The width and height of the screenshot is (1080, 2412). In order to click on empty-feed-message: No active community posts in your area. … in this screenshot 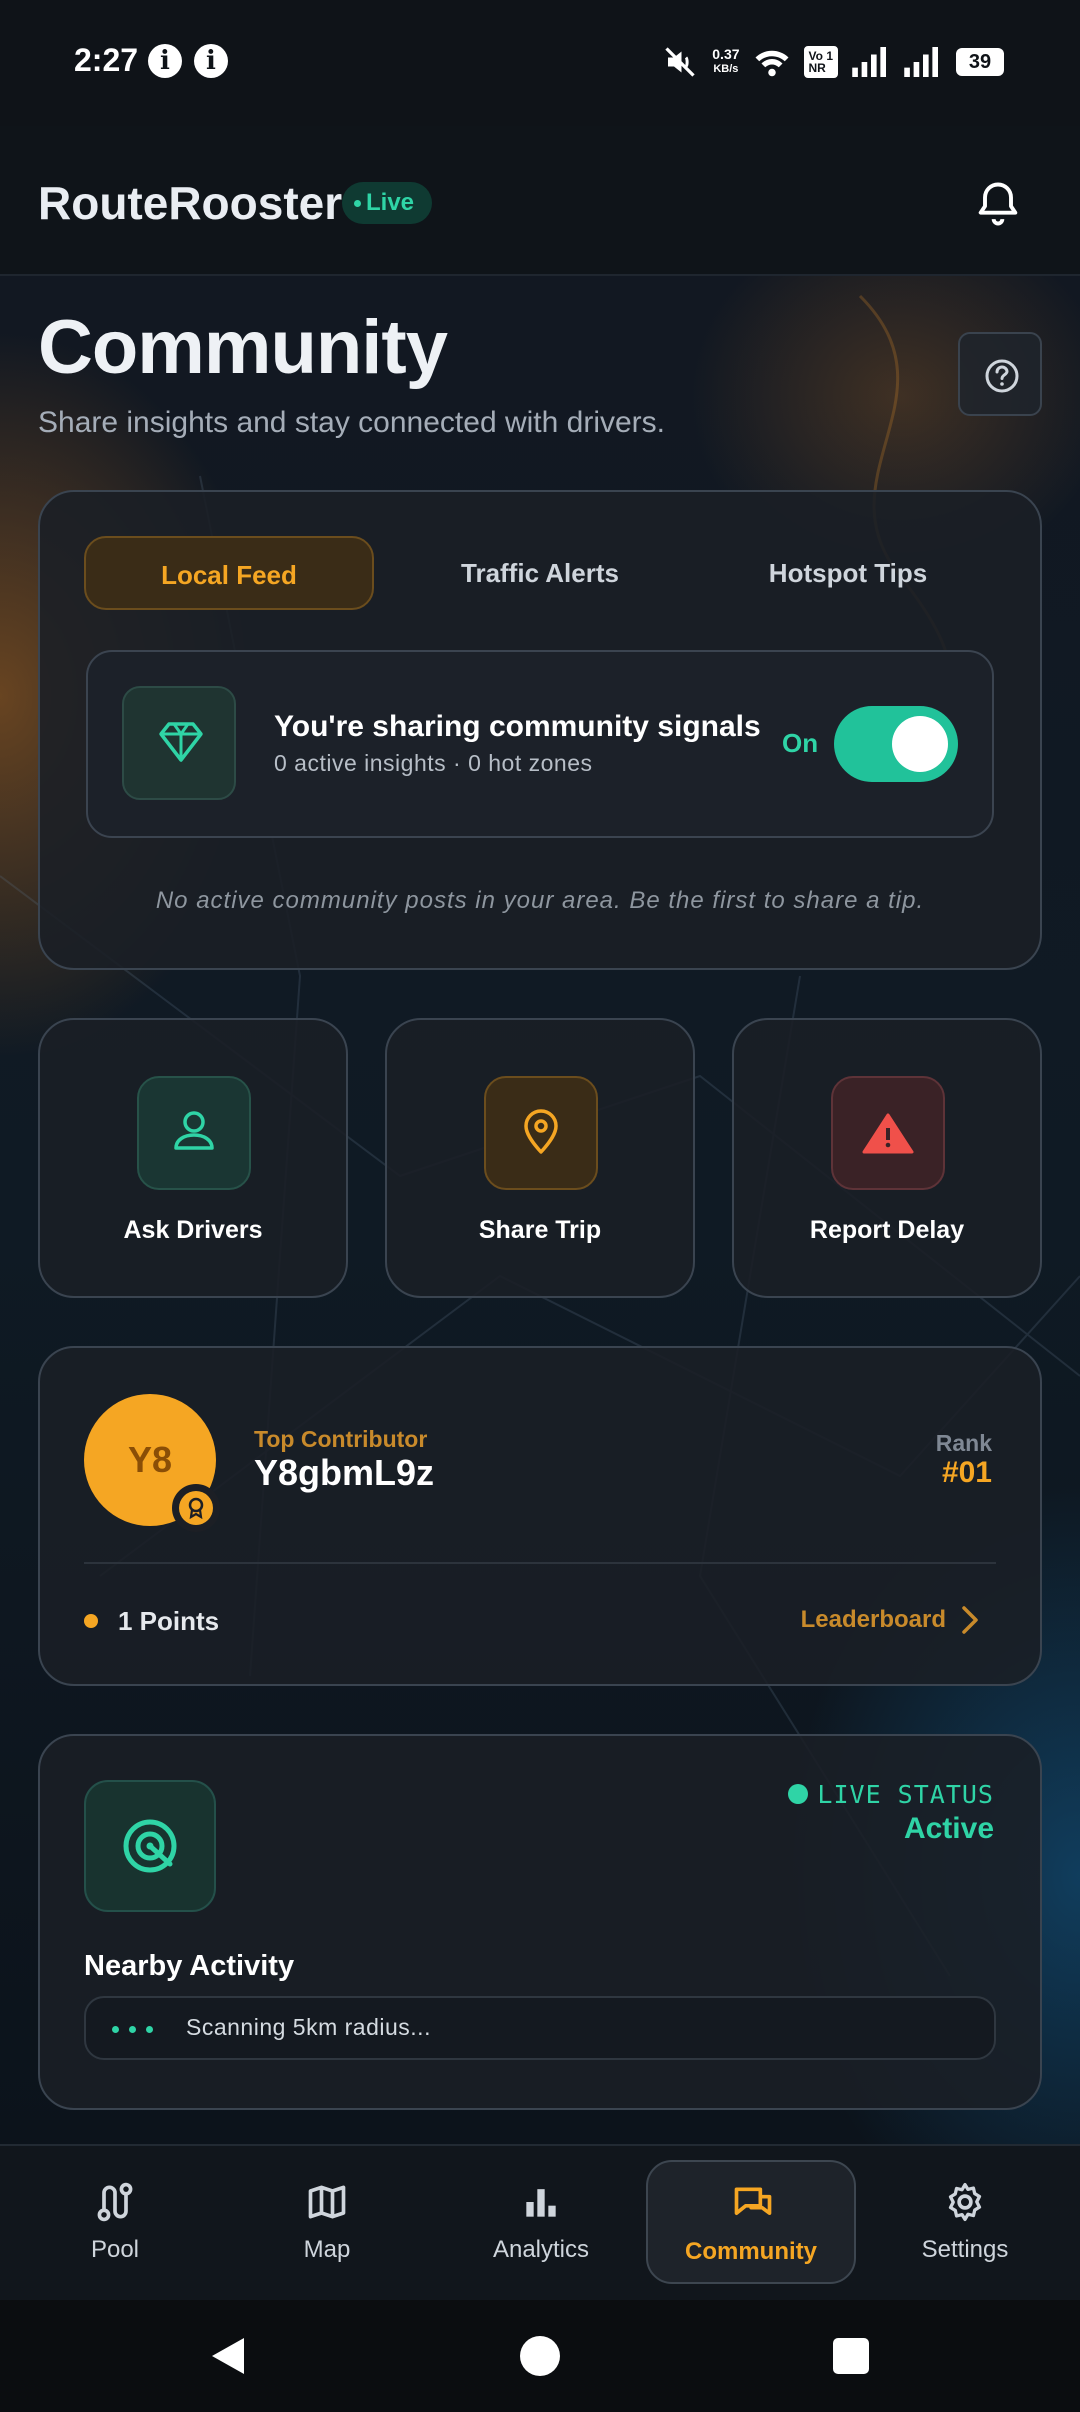, I will do `click(540, 900)`.